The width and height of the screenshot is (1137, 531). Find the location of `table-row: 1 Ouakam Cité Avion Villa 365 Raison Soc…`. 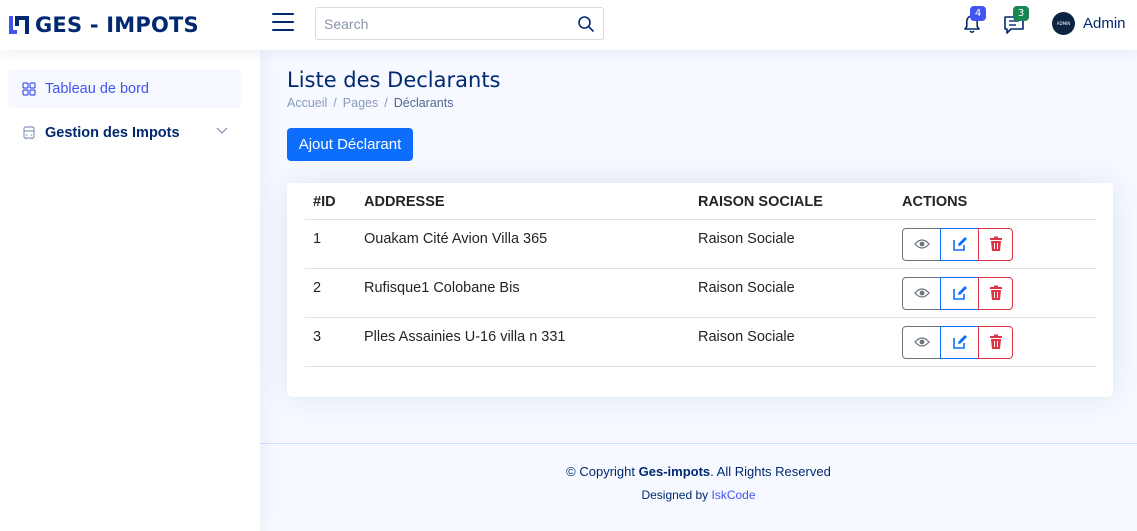

table-row: 1 Ouakam Cité Avion Villa 365 Raison Soc… is located at coordinates (700, 244).